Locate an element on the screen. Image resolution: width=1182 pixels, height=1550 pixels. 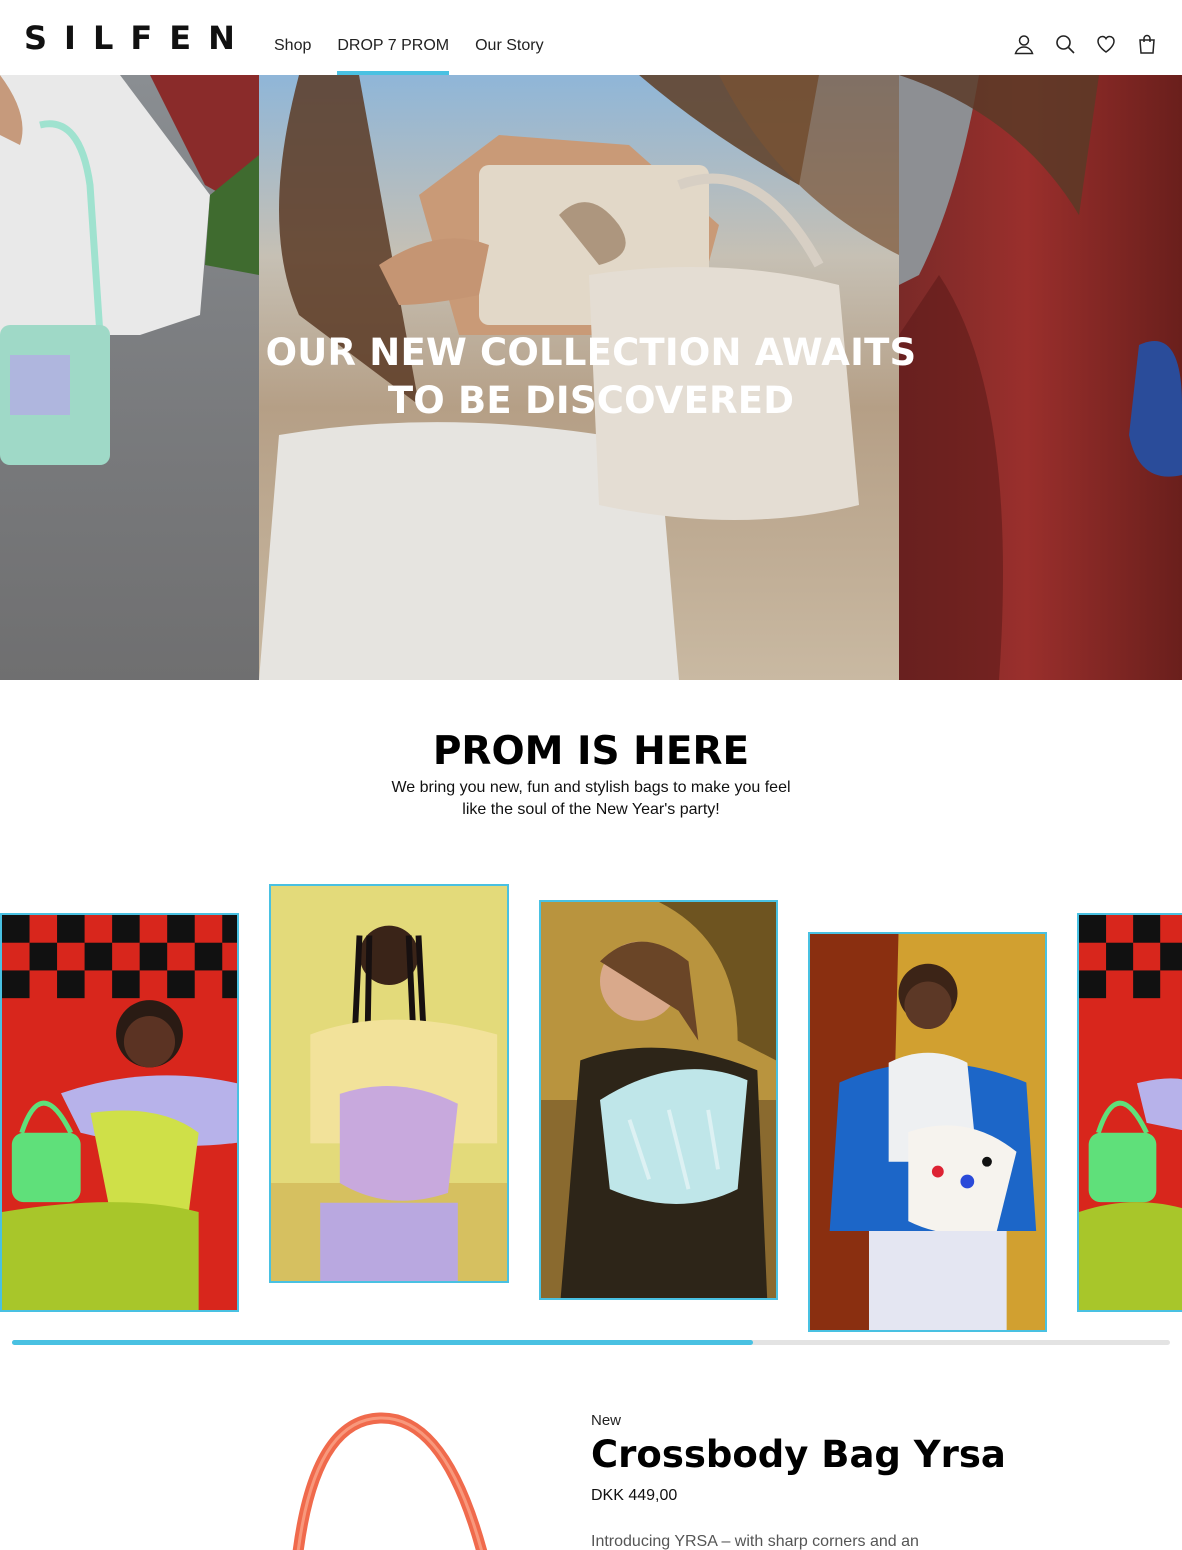
nav-our-story: Our Story is located at coordinates (509, 37).